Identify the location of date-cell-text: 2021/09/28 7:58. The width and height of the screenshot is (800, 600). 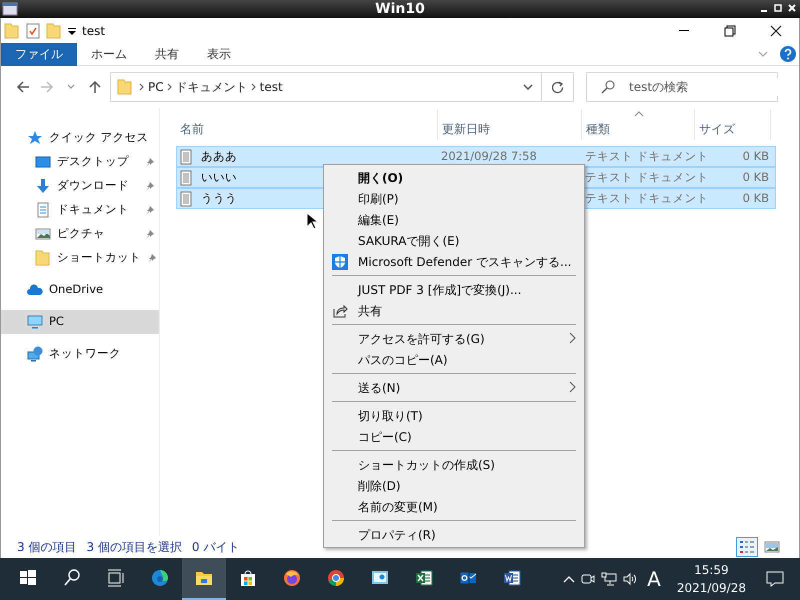
(489, 156).